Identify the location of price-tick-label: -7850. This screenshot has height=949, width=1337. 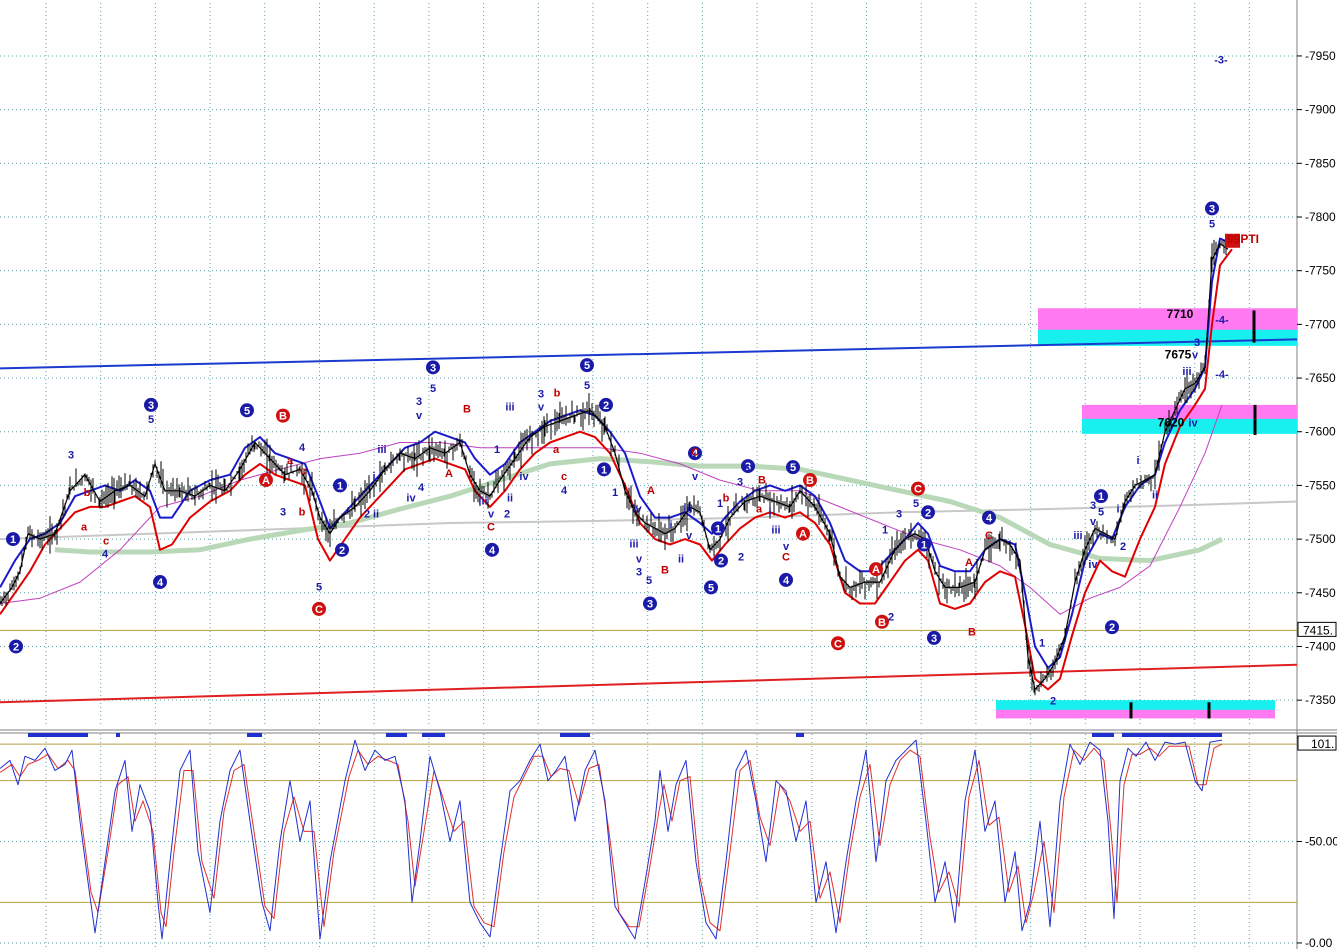
(1320, 163).